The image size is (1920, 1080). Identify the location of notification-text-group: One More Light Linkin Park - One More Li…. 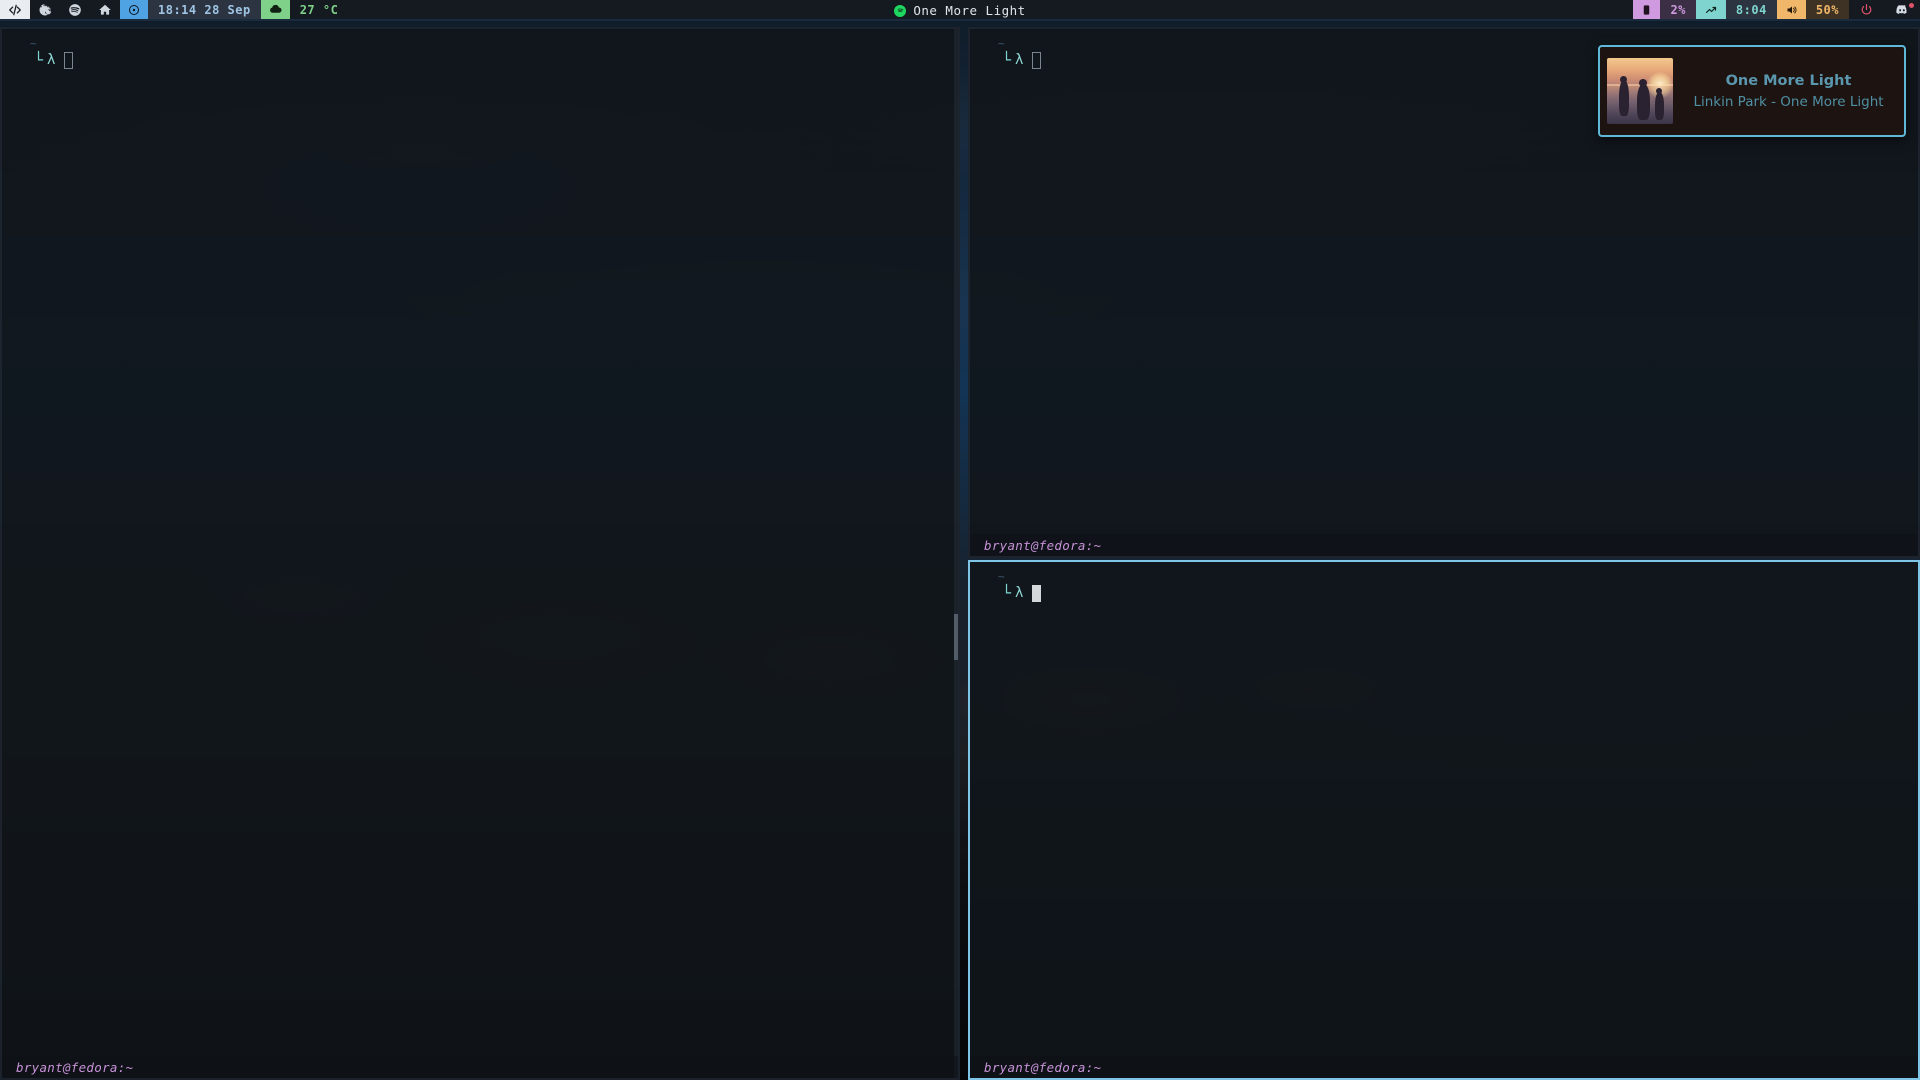
(1788, 91).